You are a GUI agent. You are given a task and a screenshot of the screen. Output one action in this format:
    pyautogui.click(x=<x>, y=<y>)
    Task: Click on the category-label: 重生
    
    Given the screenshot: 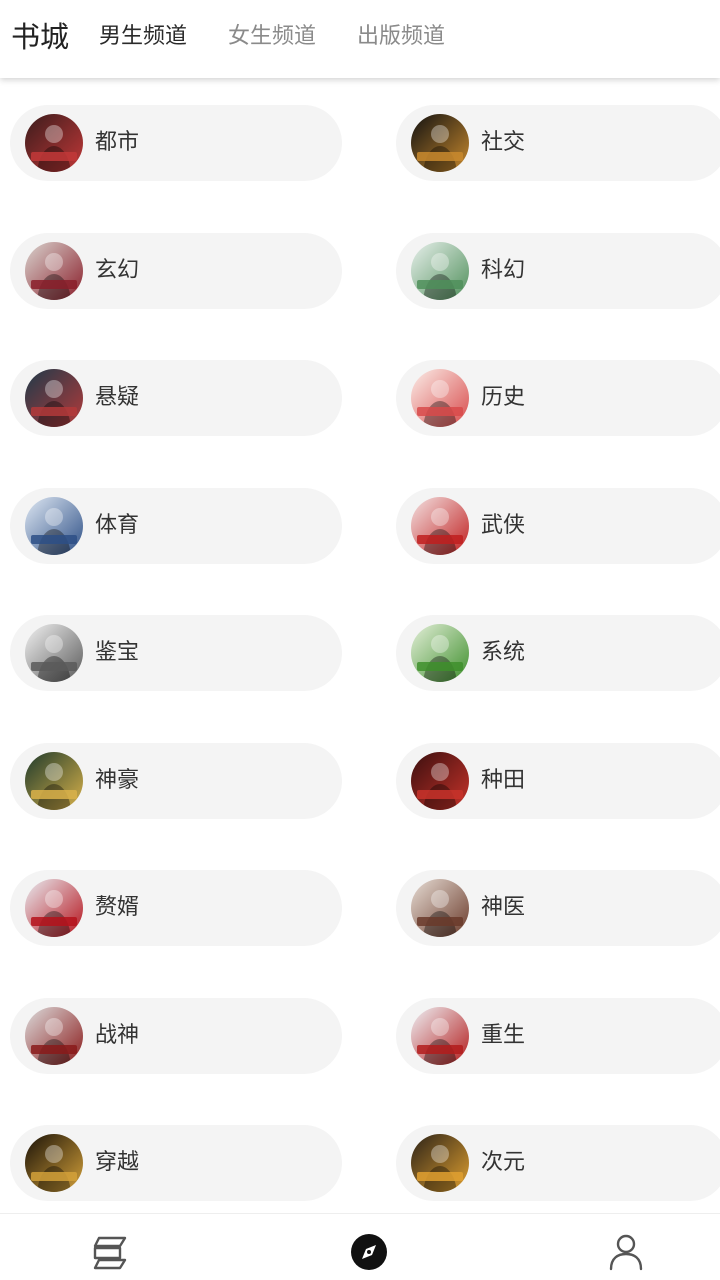 What is the action you would take?
    pyautogui.click(x=503, y=1035)
    